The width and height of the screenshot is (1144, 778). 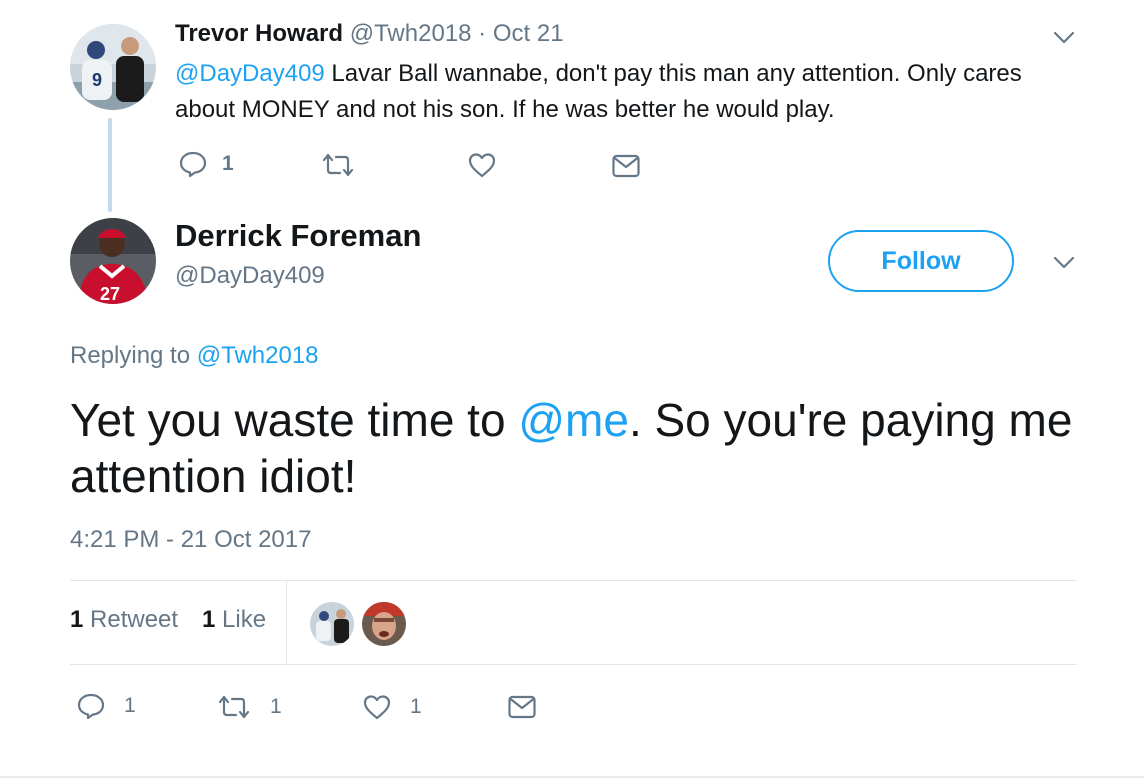 I want to click on retweets-stat: 1 Retweet, so click(x=124, y=620).